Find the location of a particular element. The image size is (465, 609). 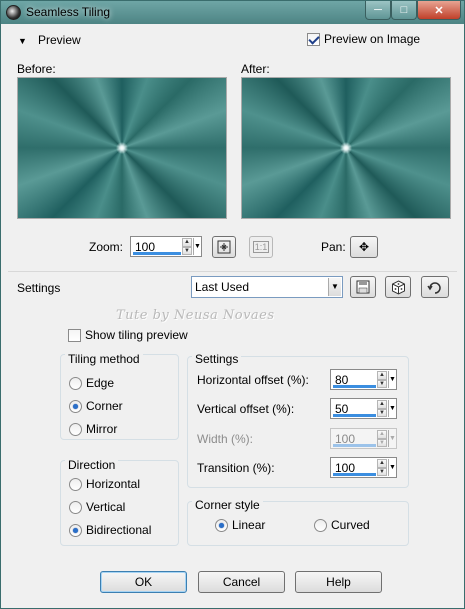

close-icon: ✕ is located at coordinates (439, 10).